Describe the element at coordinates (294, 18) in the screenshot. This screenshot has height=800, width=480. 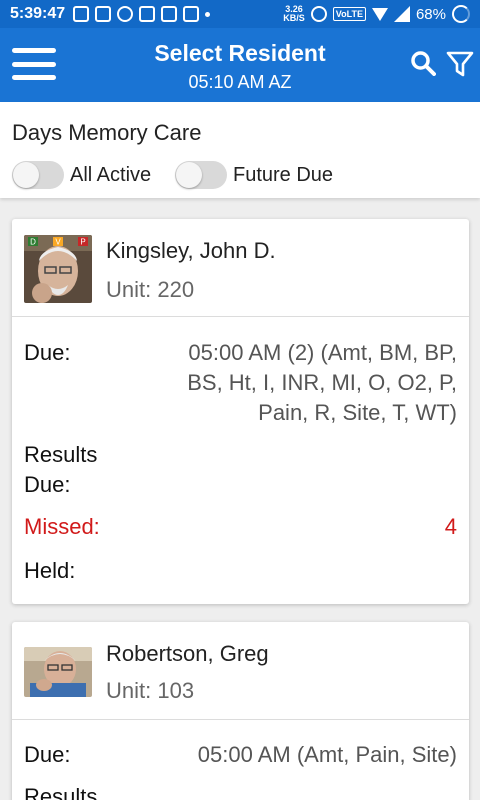
I see `network-speed-unit: KB/S` at that location.